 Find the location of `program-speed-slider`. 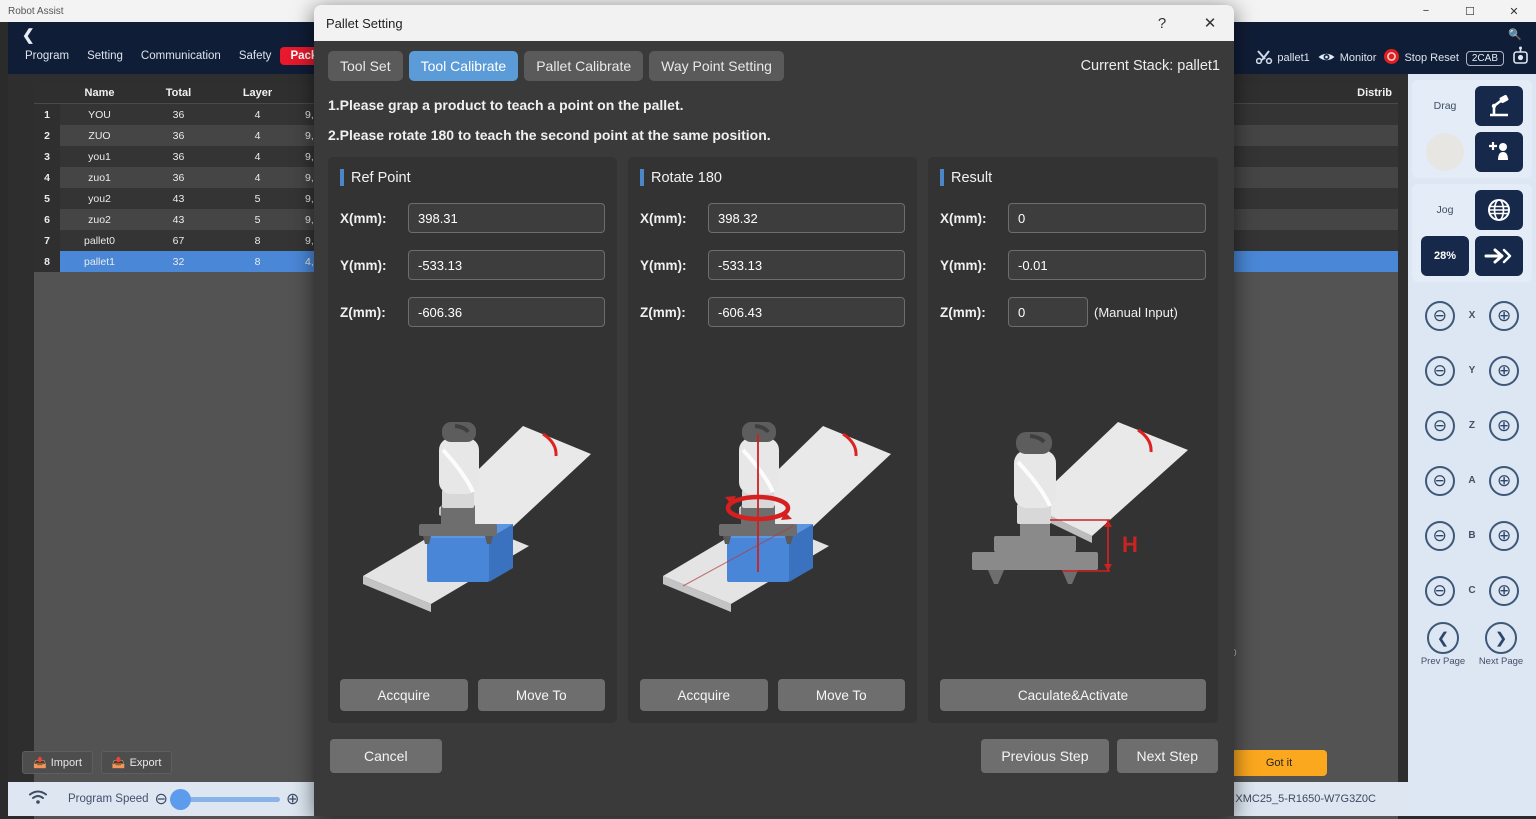

program-speed-slider is located at coordinates (224, 799).